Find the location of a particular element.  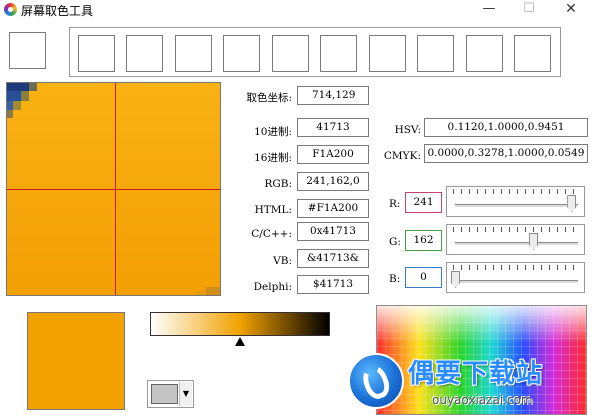

hsv-field: 0.1120,1.0000,0.9451 is located at coordinates (506, 127).